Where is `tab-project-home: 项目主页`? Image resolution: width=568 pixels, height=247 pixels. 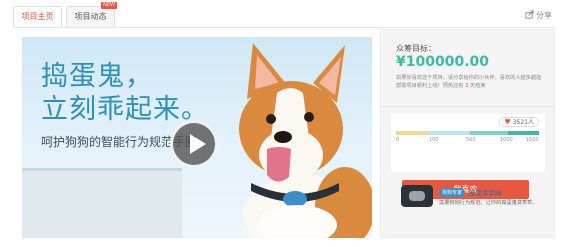
tab-project-home: 项目主页 is located at coordinates (37, 17).